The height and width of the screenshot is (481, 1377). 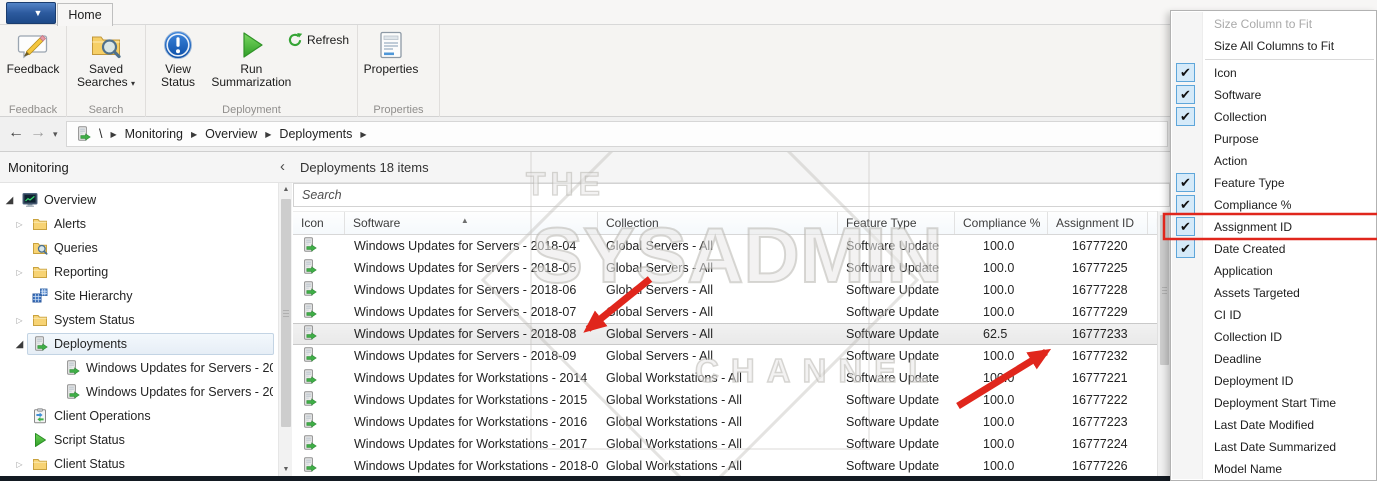 What do you see at coordinates (1273, 271) in the screenshot?
I see `menu-item-application: Application` at bounding box center [1273, 271].